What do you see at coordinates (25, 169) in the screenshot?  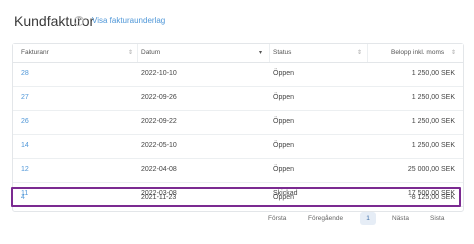 I see `invoice-number-link: 12` at bounding box center [25, 169].